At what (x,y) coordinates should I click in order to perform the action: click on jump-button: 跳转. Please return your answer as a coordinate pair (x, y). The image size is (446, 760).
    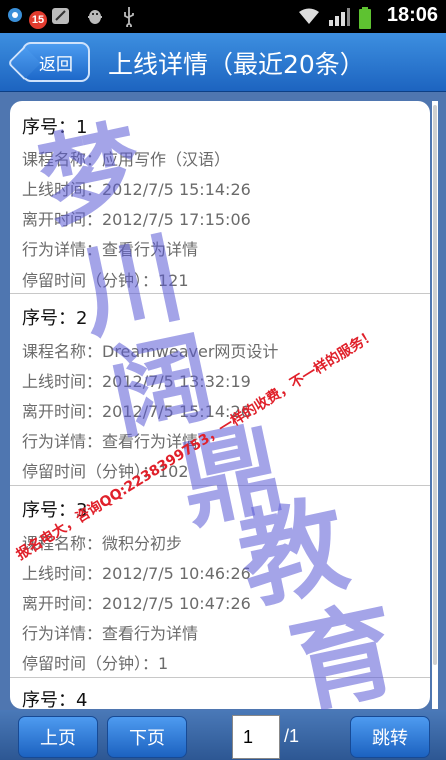
    Looking at the image, I should click on (390, 737).